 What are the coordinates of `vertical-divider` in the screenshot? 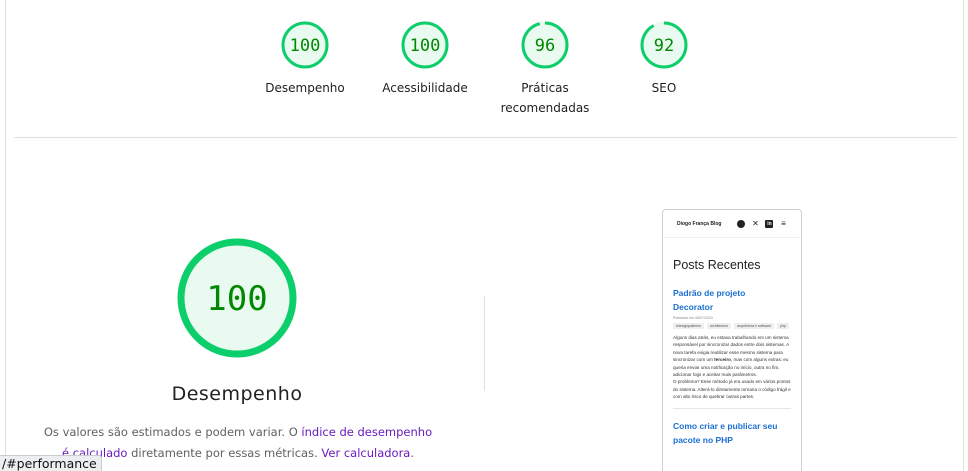 It's located at (484, 343).